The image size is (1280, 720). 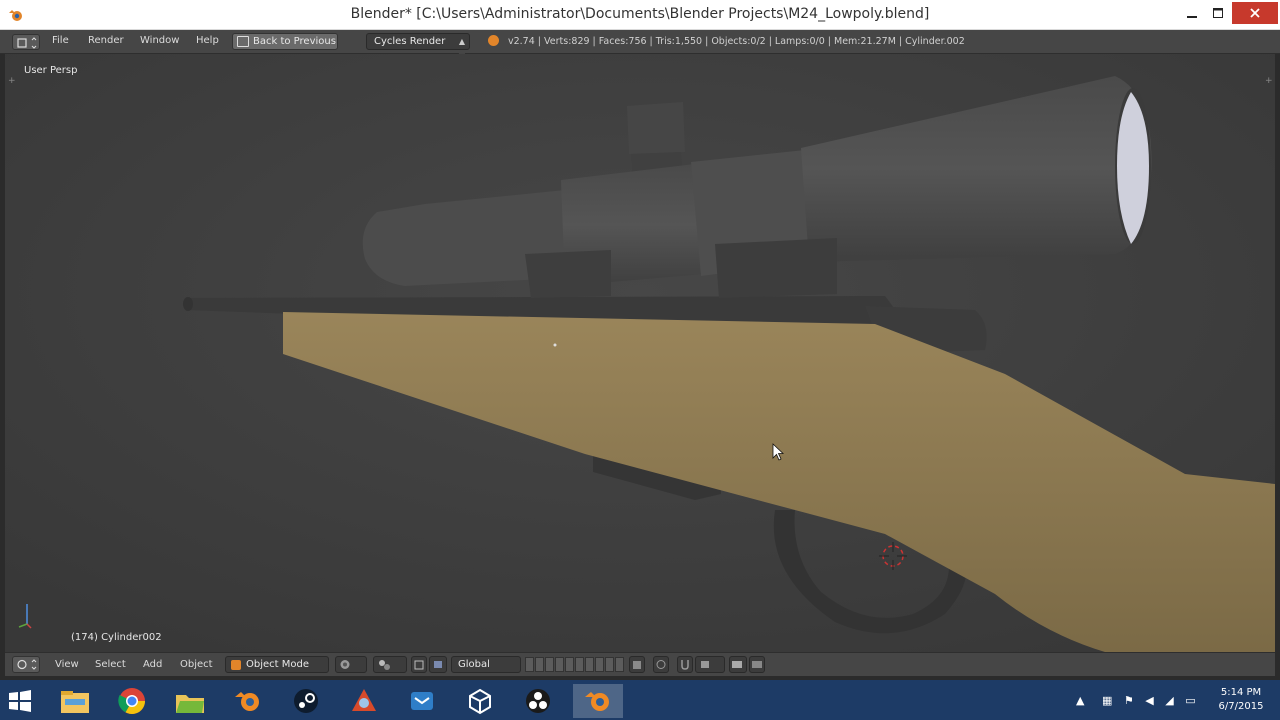 What do you see at coordinates (51, 70) in the screenshot?
I see `view-label: User Persp` at bounding box center [51, 70].